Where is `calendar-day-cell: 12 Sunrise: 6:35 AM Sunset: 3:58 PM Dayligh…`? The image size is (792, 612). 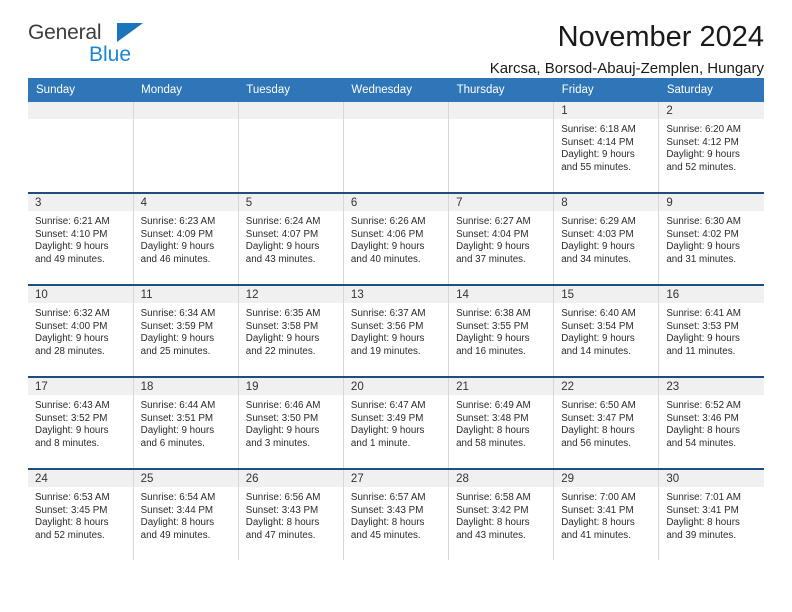
calendar-day-cell: 12 Sunrise: 6:35 AM Sunset: 3:58 PM Dayligh… is located at coordinates (291, 330).